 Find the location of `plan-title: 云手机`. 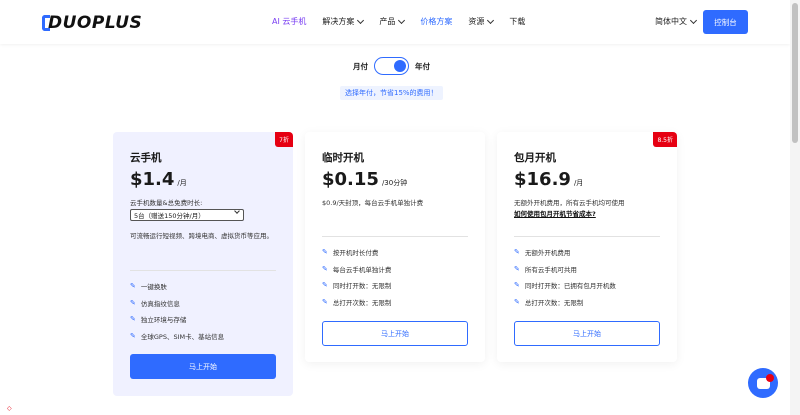

plan-title: 云手机 is located at coordinates (146, 158).